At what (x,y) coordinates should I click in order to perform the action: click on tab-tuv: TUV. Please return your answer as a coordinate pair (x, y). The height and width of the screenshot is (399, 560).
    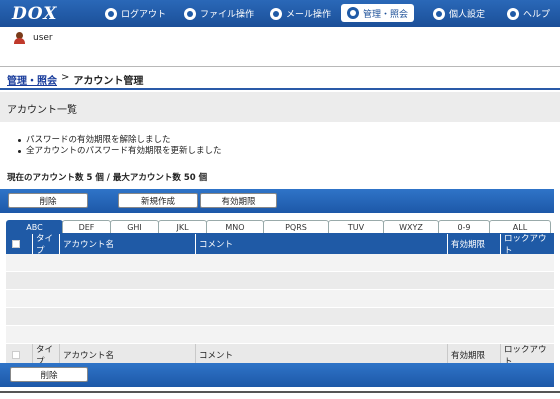
    Looking at the image, I should click on (356, 226).